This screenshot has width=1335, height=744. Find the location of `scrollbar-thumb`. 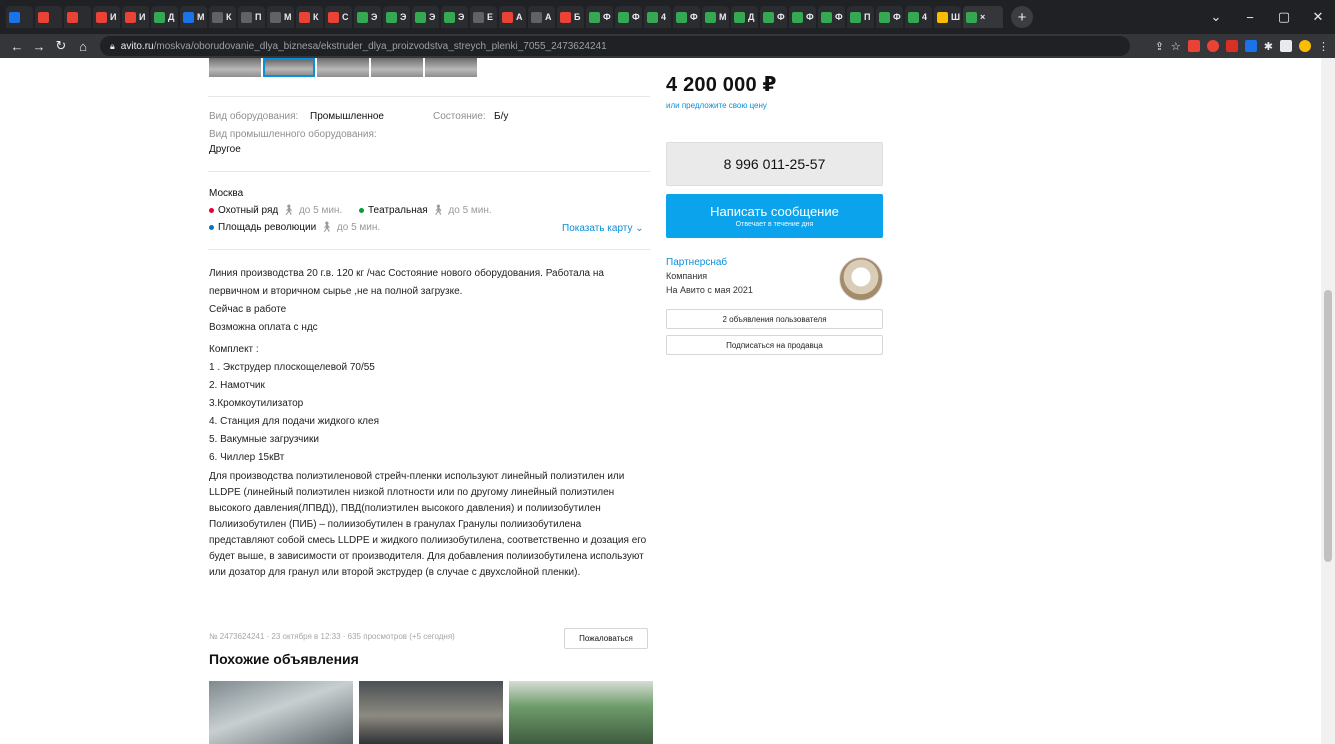

scrollbar-thumb is located at coordinates (1328, 426).